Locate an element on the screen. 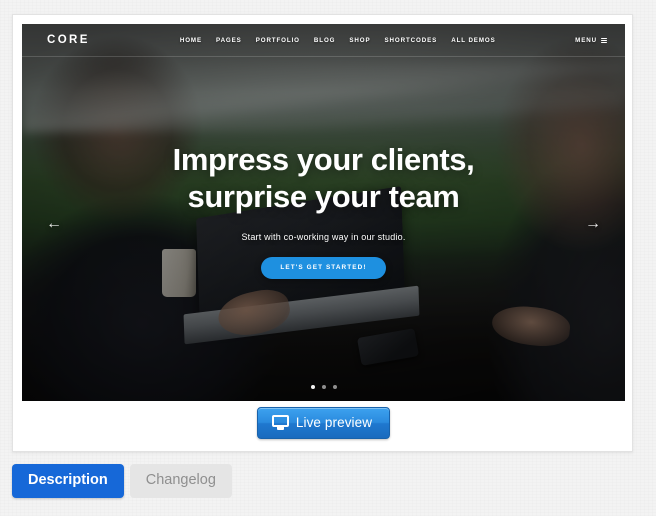 This screenshot has height=516, width=656. nav-item-blog: BLOG is located at coordinates (324, 40).